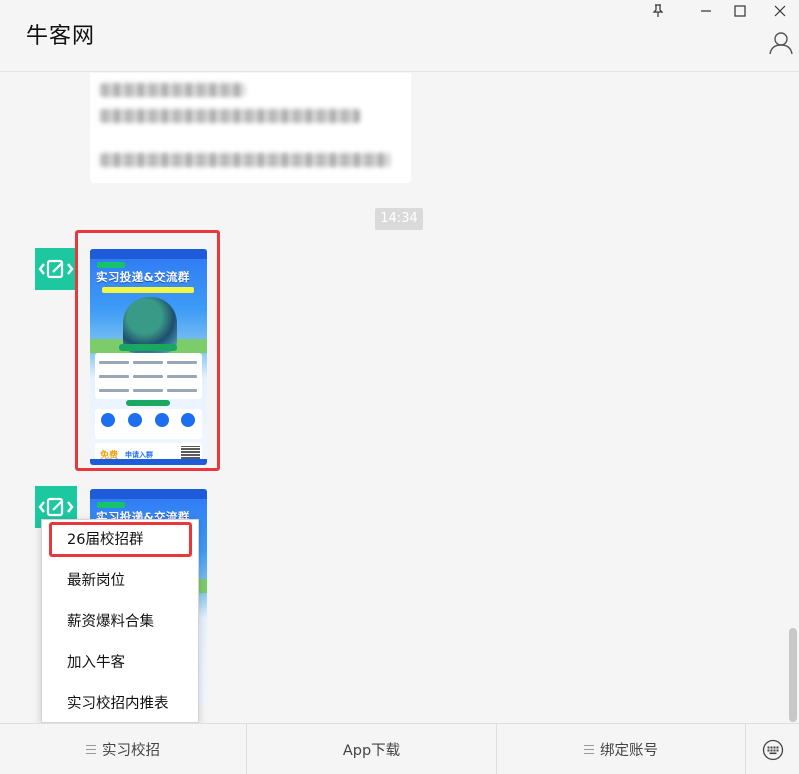  What do you see at coordinates (399, 36) in the screenshot?
I see `title-bar: 牛客网` at bounding box center [399, 36].